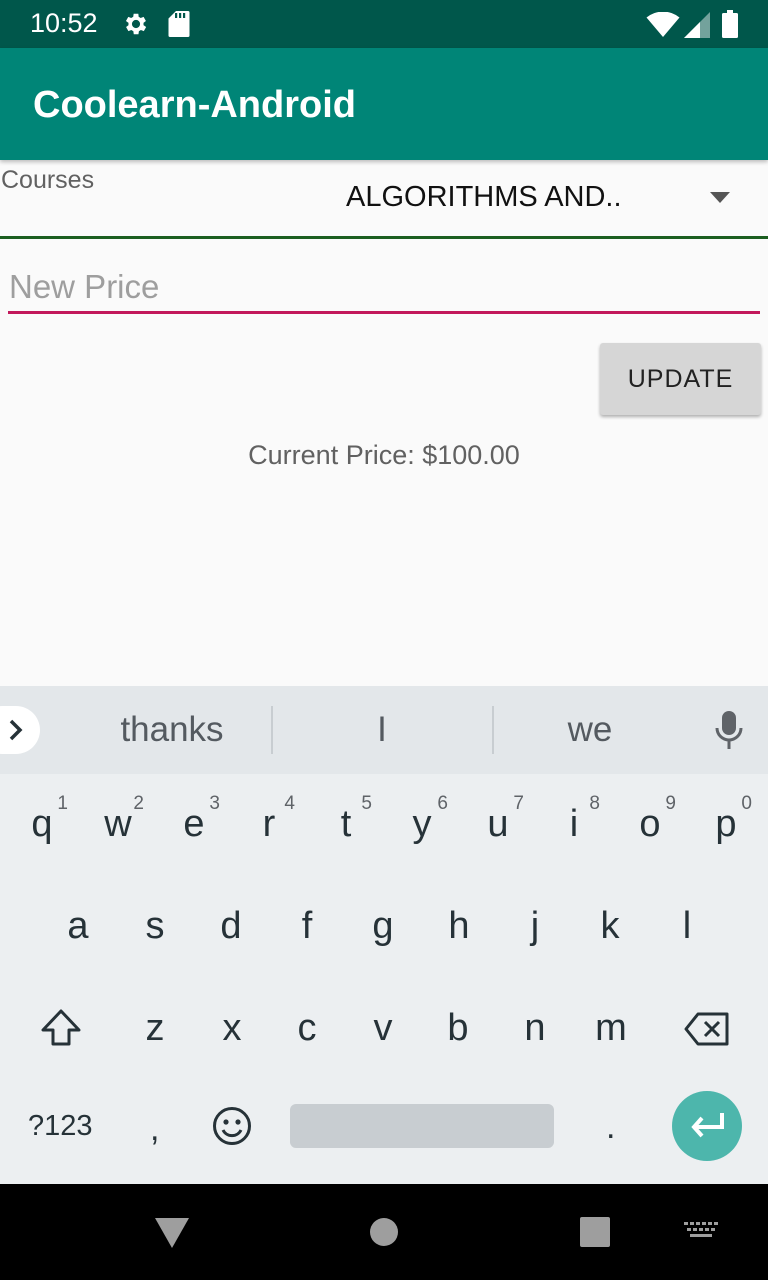 The image size is (768, 1280). I want to click on key-w: w2, so click(118, 824).